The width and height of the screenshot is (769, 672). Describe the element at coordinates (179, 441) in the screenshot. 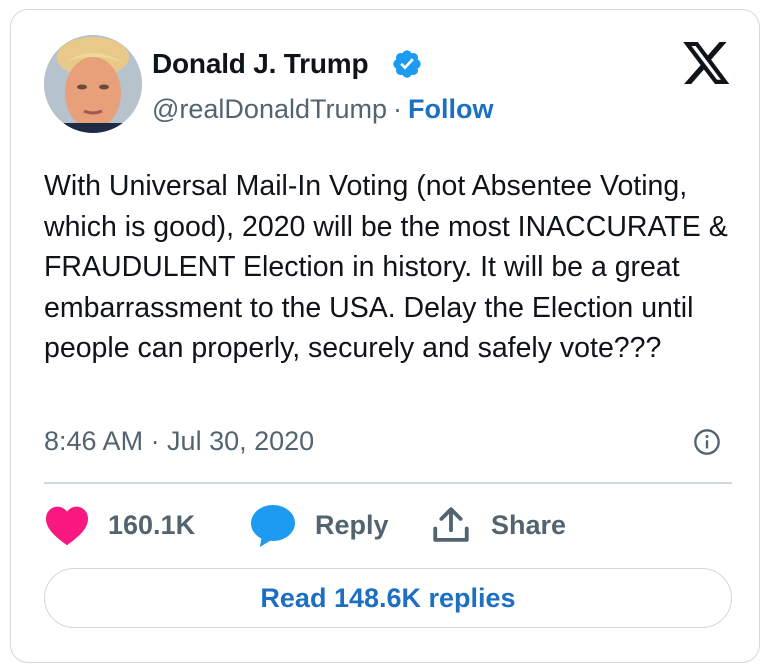

I see `tweet-timestamp: 8:46 AM · Jul 30, 2020` at that location.